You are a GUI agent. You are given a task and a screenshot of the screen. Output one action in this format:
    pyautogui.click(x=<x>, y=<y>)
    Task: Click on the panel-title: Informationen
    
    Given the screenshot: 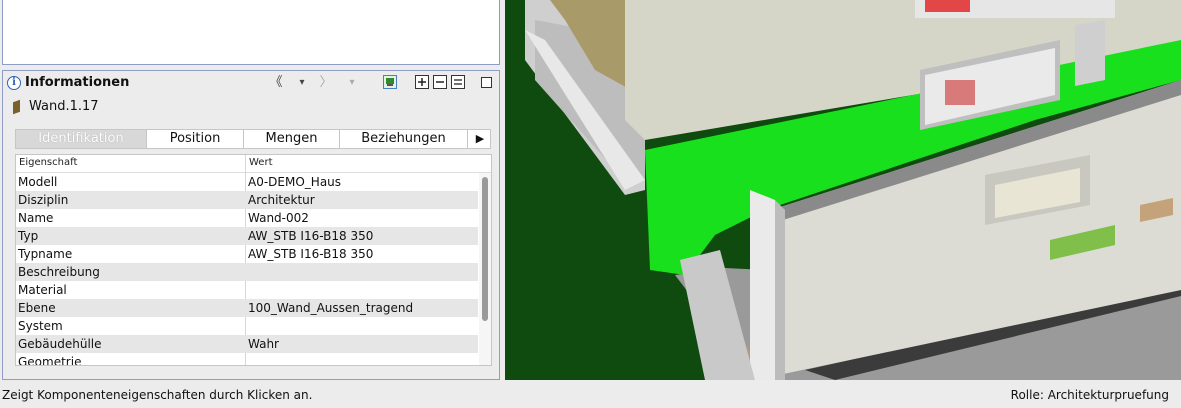 What is the action you would take?
    pyautogui.click(x=77, y=82)
    